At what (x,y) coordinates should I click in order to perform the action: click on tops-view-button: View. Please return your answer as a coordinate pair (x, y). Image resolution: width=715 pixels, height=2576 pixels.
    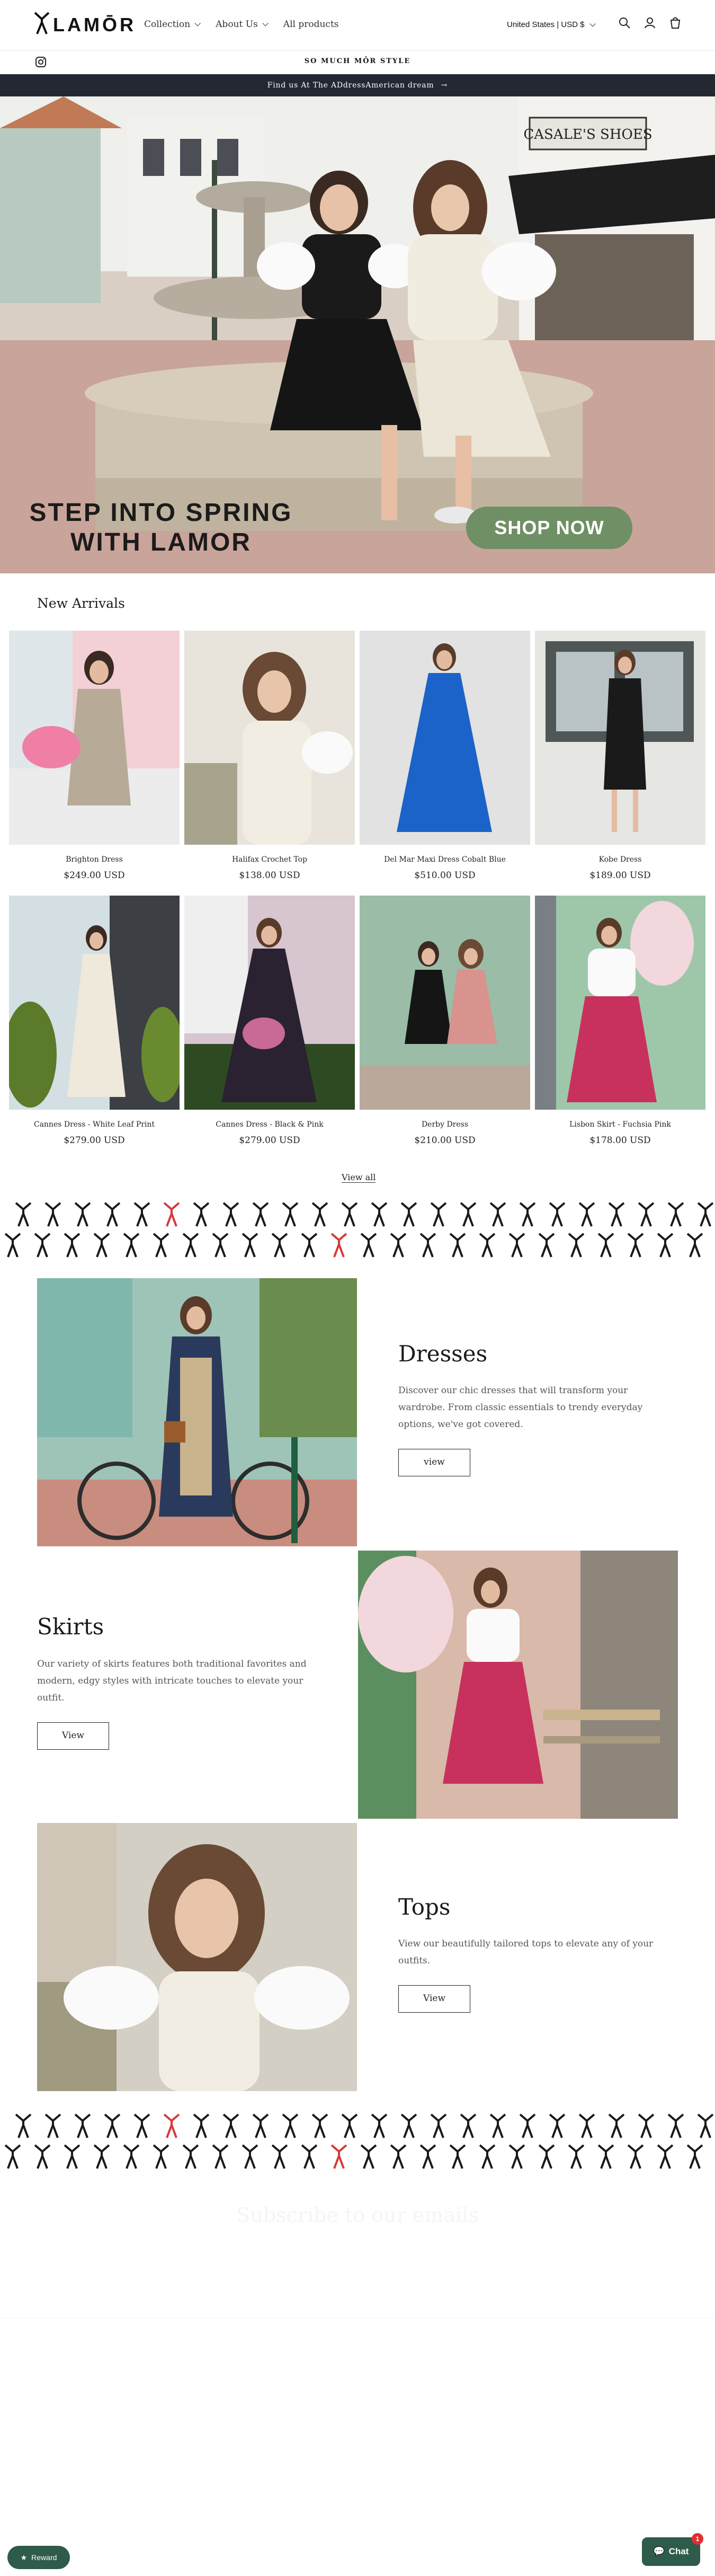
    Looking at the image, I should click on (434, 1999).